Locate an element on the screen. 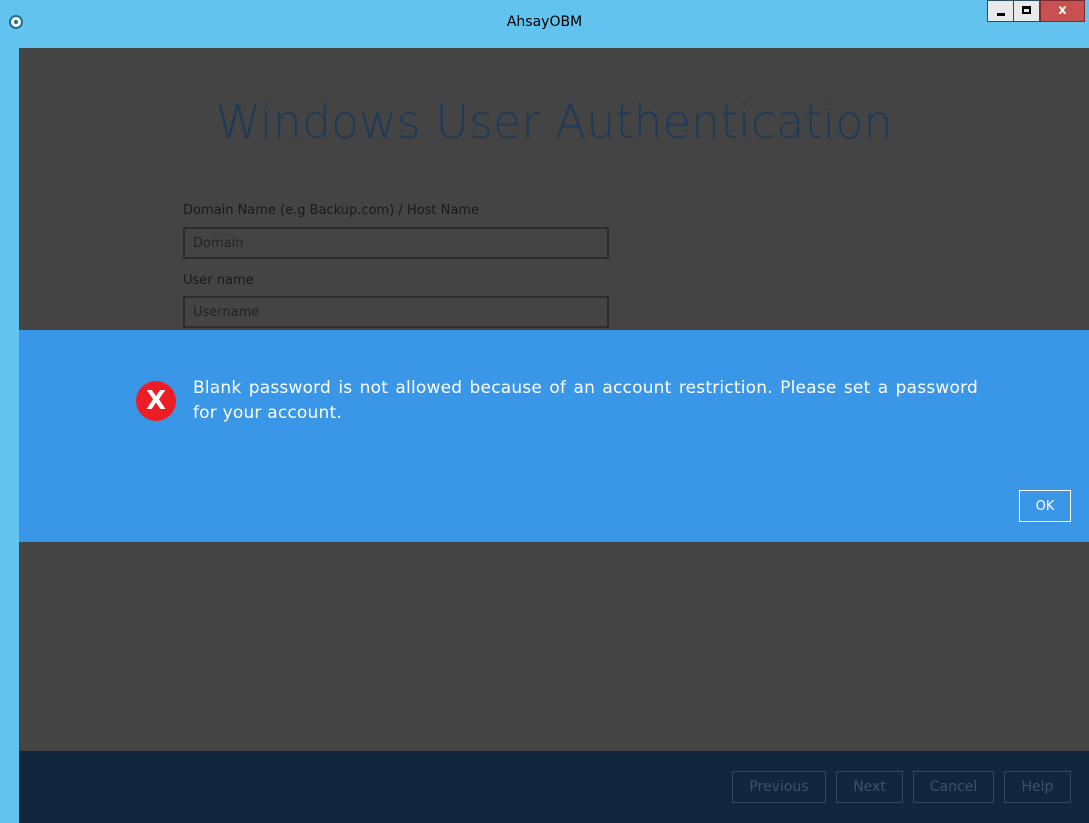 This screenshot has width=1089, height=823. minimize-button is located at coordinates (1000, 11).